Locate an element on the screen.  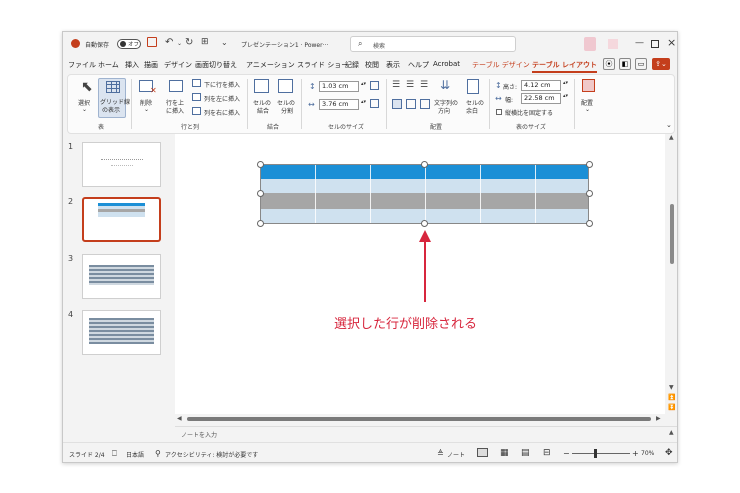
tab-table-design: テーブル デザイン is located at coordinates (501, 65).